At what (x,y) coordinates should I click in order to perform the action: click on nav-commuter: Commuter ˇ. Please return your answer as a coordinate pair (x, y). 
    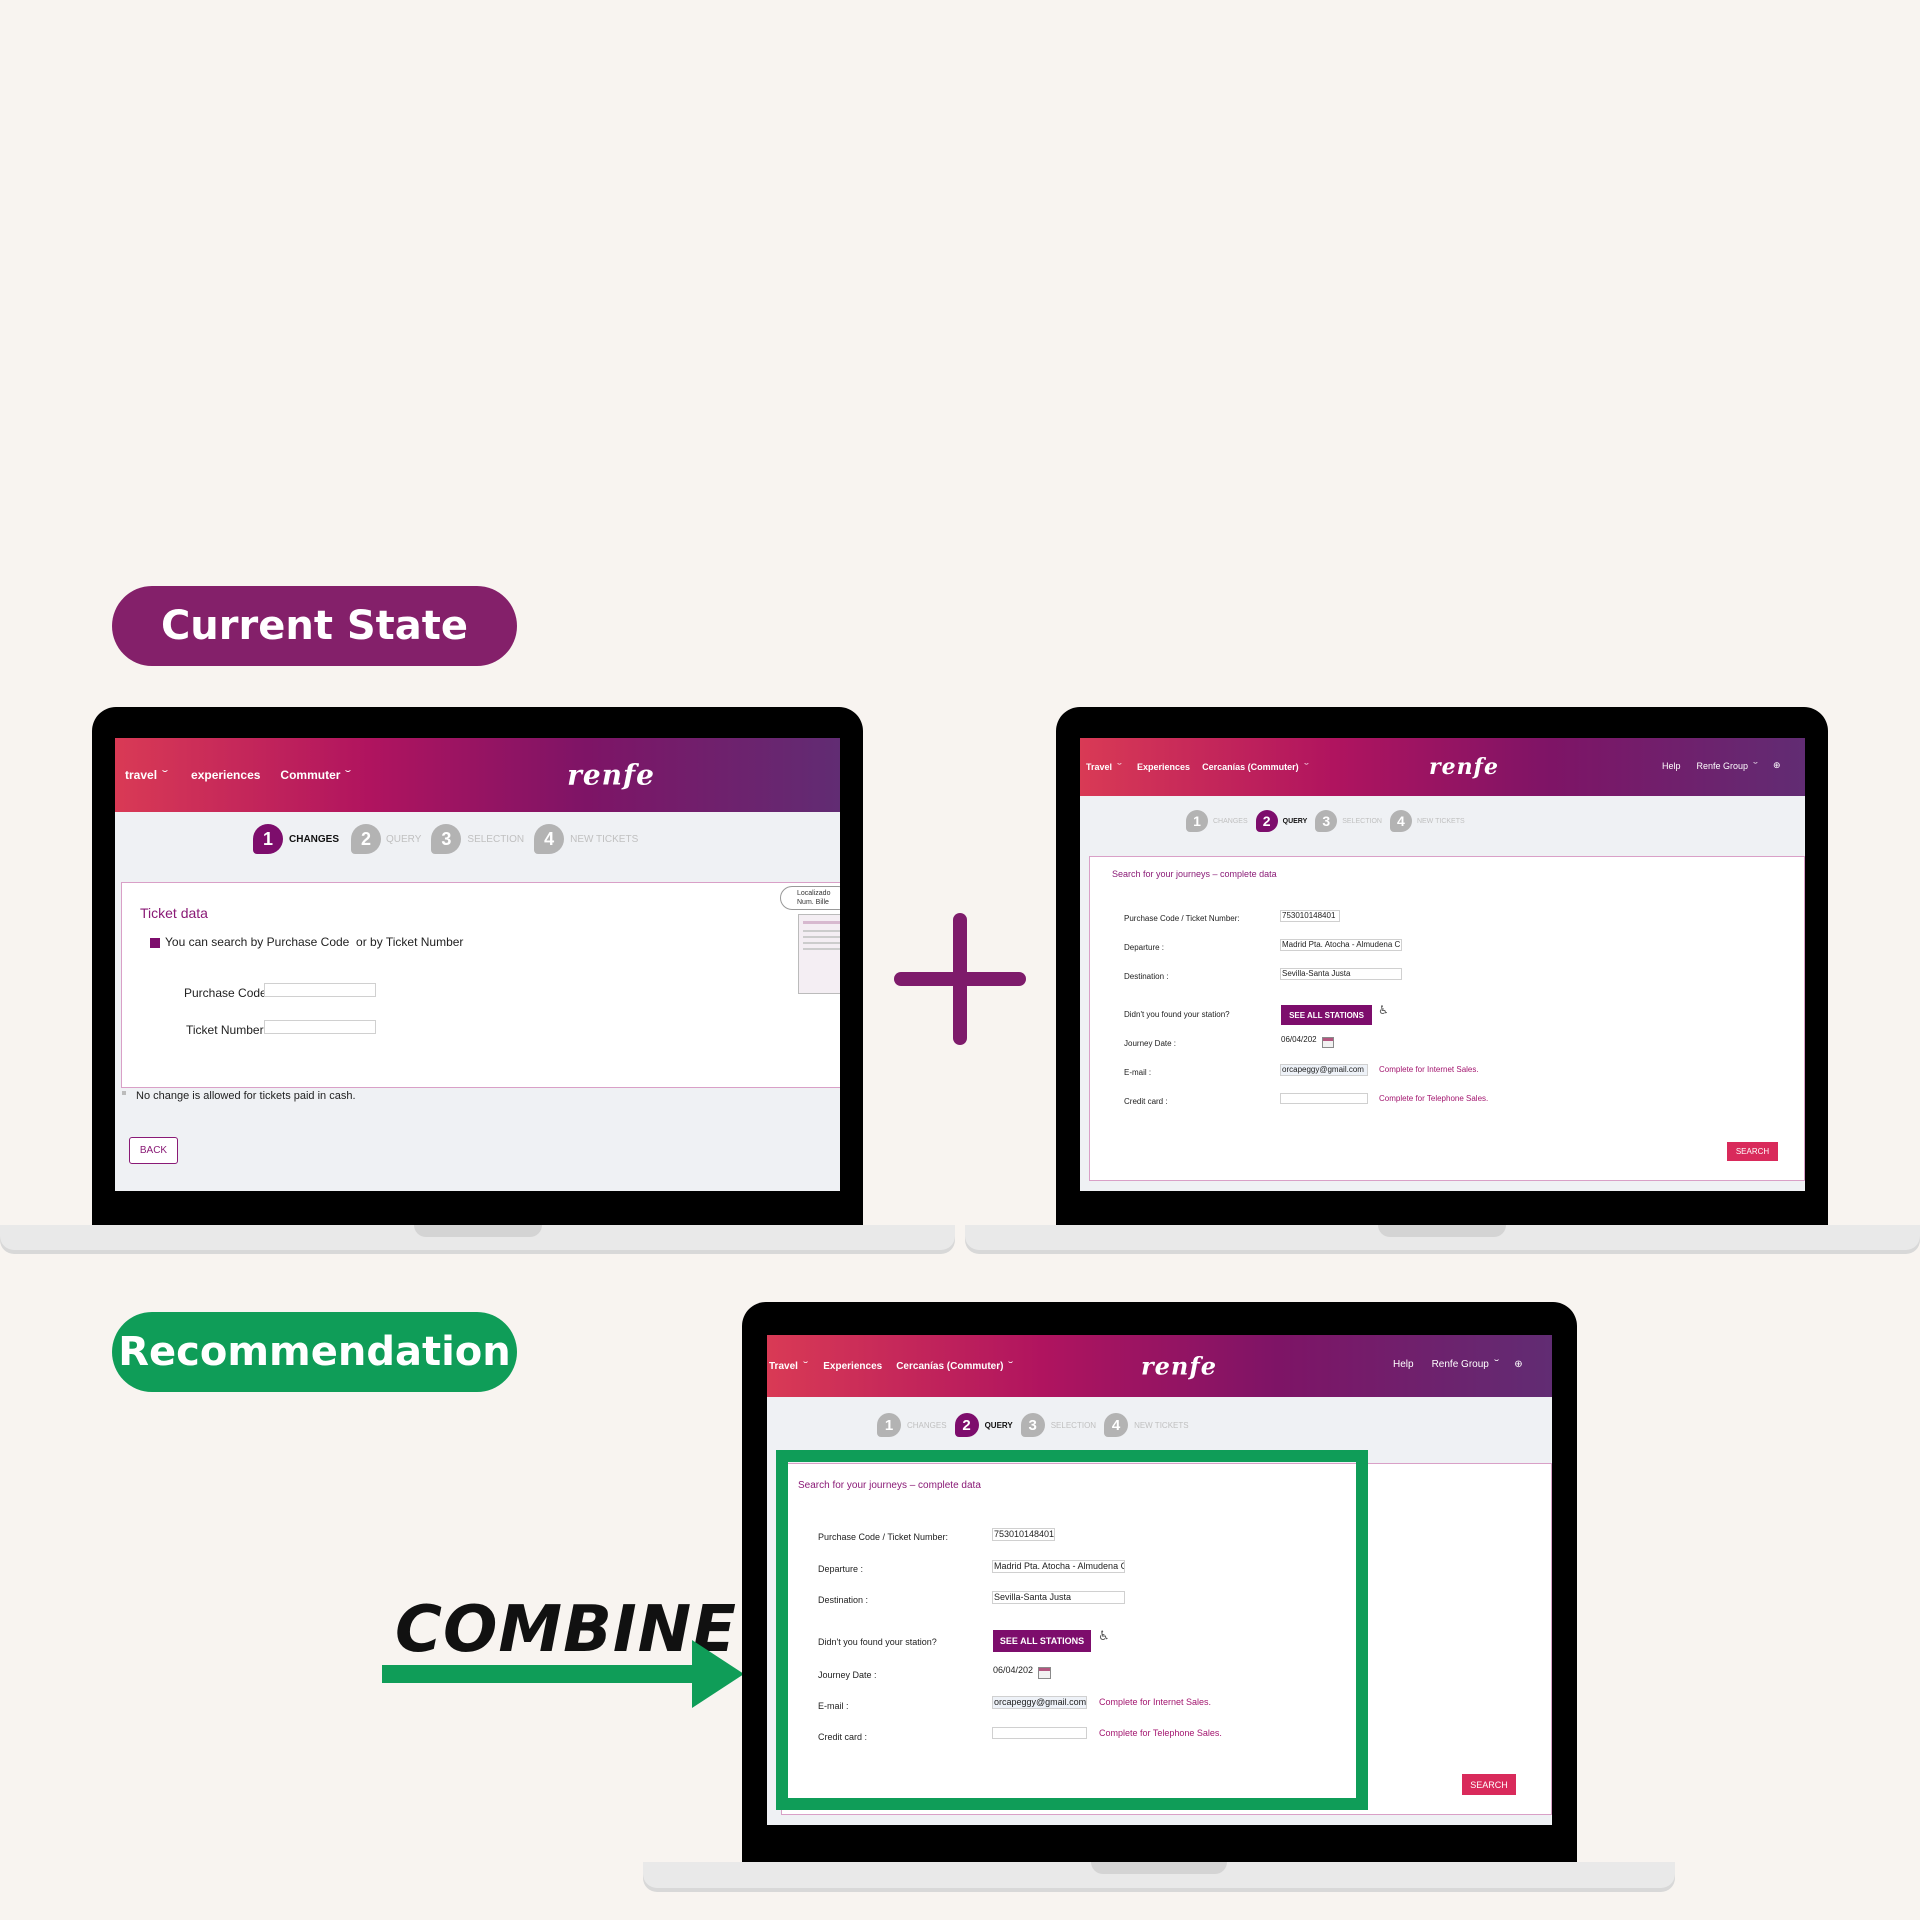
    Looking at the image, I should click on (316, 775).